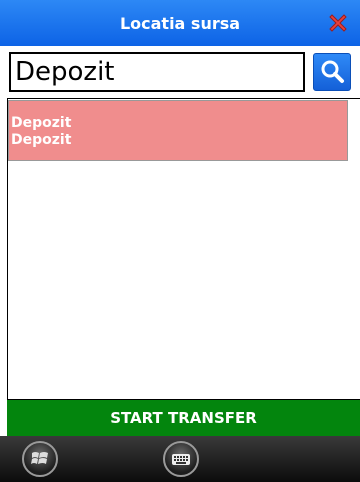  I want to click on search-icon, so click(332, 71).